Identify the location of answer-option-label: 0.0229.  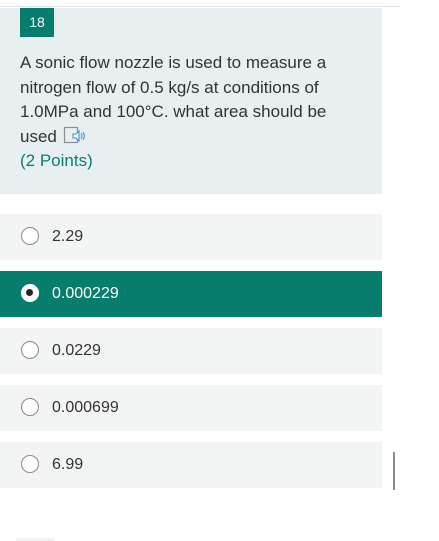
(76, 350).